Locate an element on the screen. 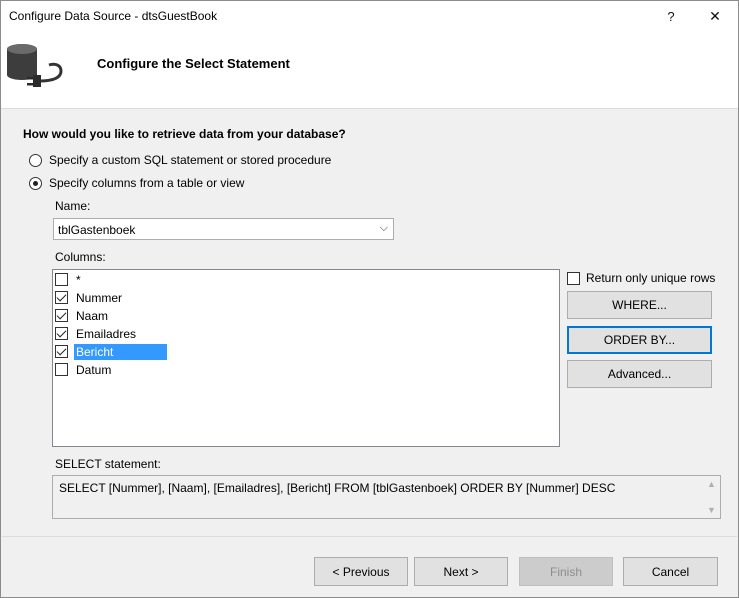 The height and width of the screenshot is (598, 739). database-plug-icon is located at coordinates (35, 65).